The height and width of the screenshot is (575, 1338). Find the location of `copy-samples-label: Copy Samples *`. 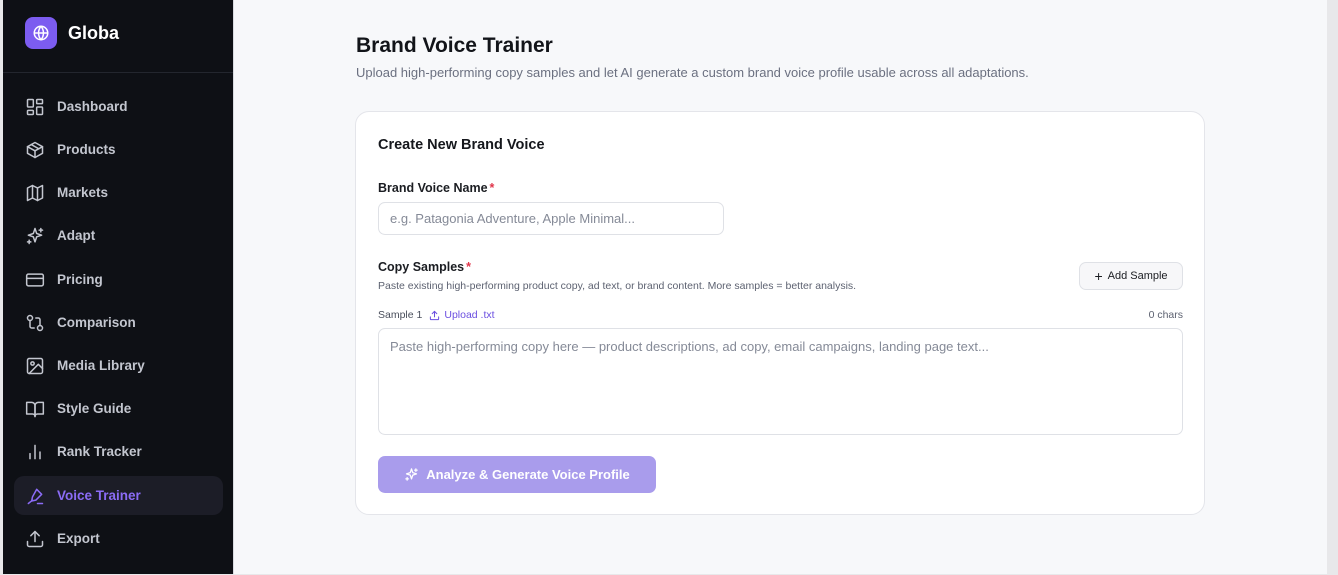

copy-samples-label: Copy Samples * is located at coordinates (424, 267).